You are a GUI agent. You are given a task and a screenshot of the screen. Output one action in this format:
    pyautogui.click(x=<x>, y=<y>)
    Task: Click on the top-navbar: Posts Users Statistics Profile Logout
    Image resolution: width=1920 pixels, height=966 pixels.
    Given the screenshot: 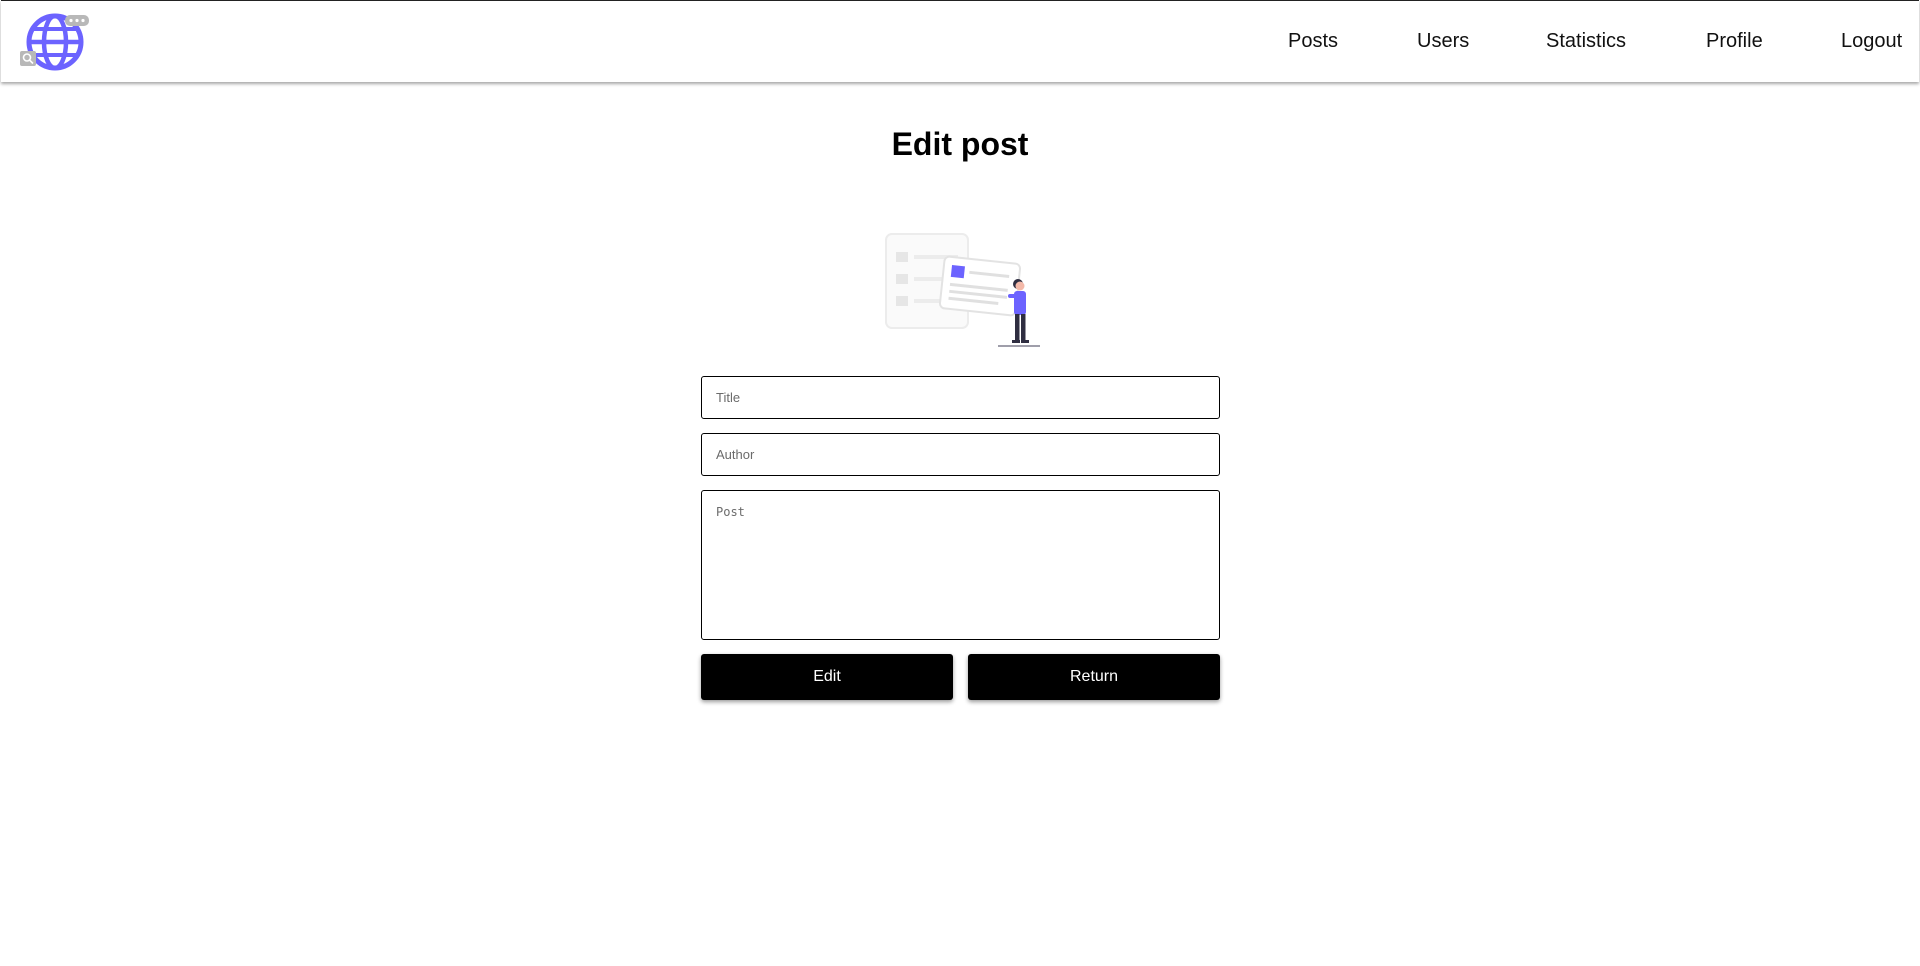 What is the action you would take?
    pyautogui.click(x=960, y=41)
    